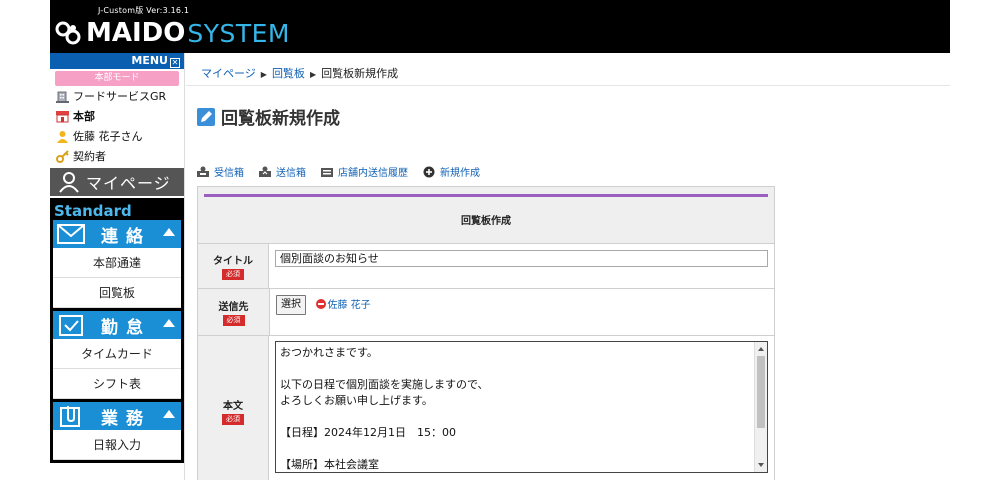  I want to click on user-outline-icon, so click(69, 182).